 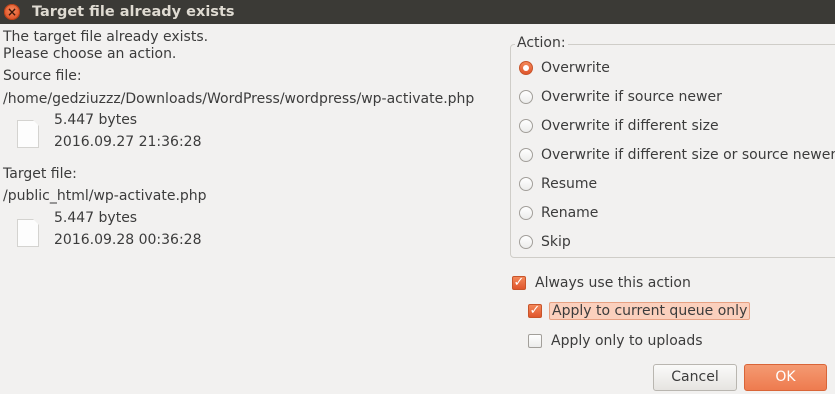 I want to click on source-file-date: 2016.09.27 21:36:28, so click(x=128, y=142).